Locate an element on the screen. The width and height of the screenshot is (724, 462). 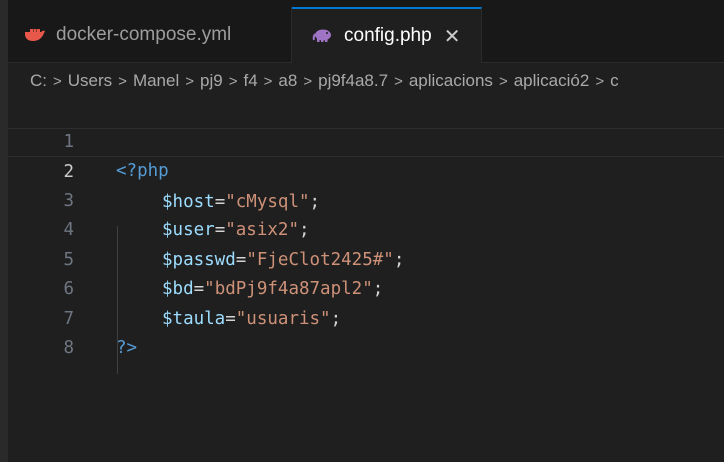
php-elephant-icon is located at coordinates (323, 36).